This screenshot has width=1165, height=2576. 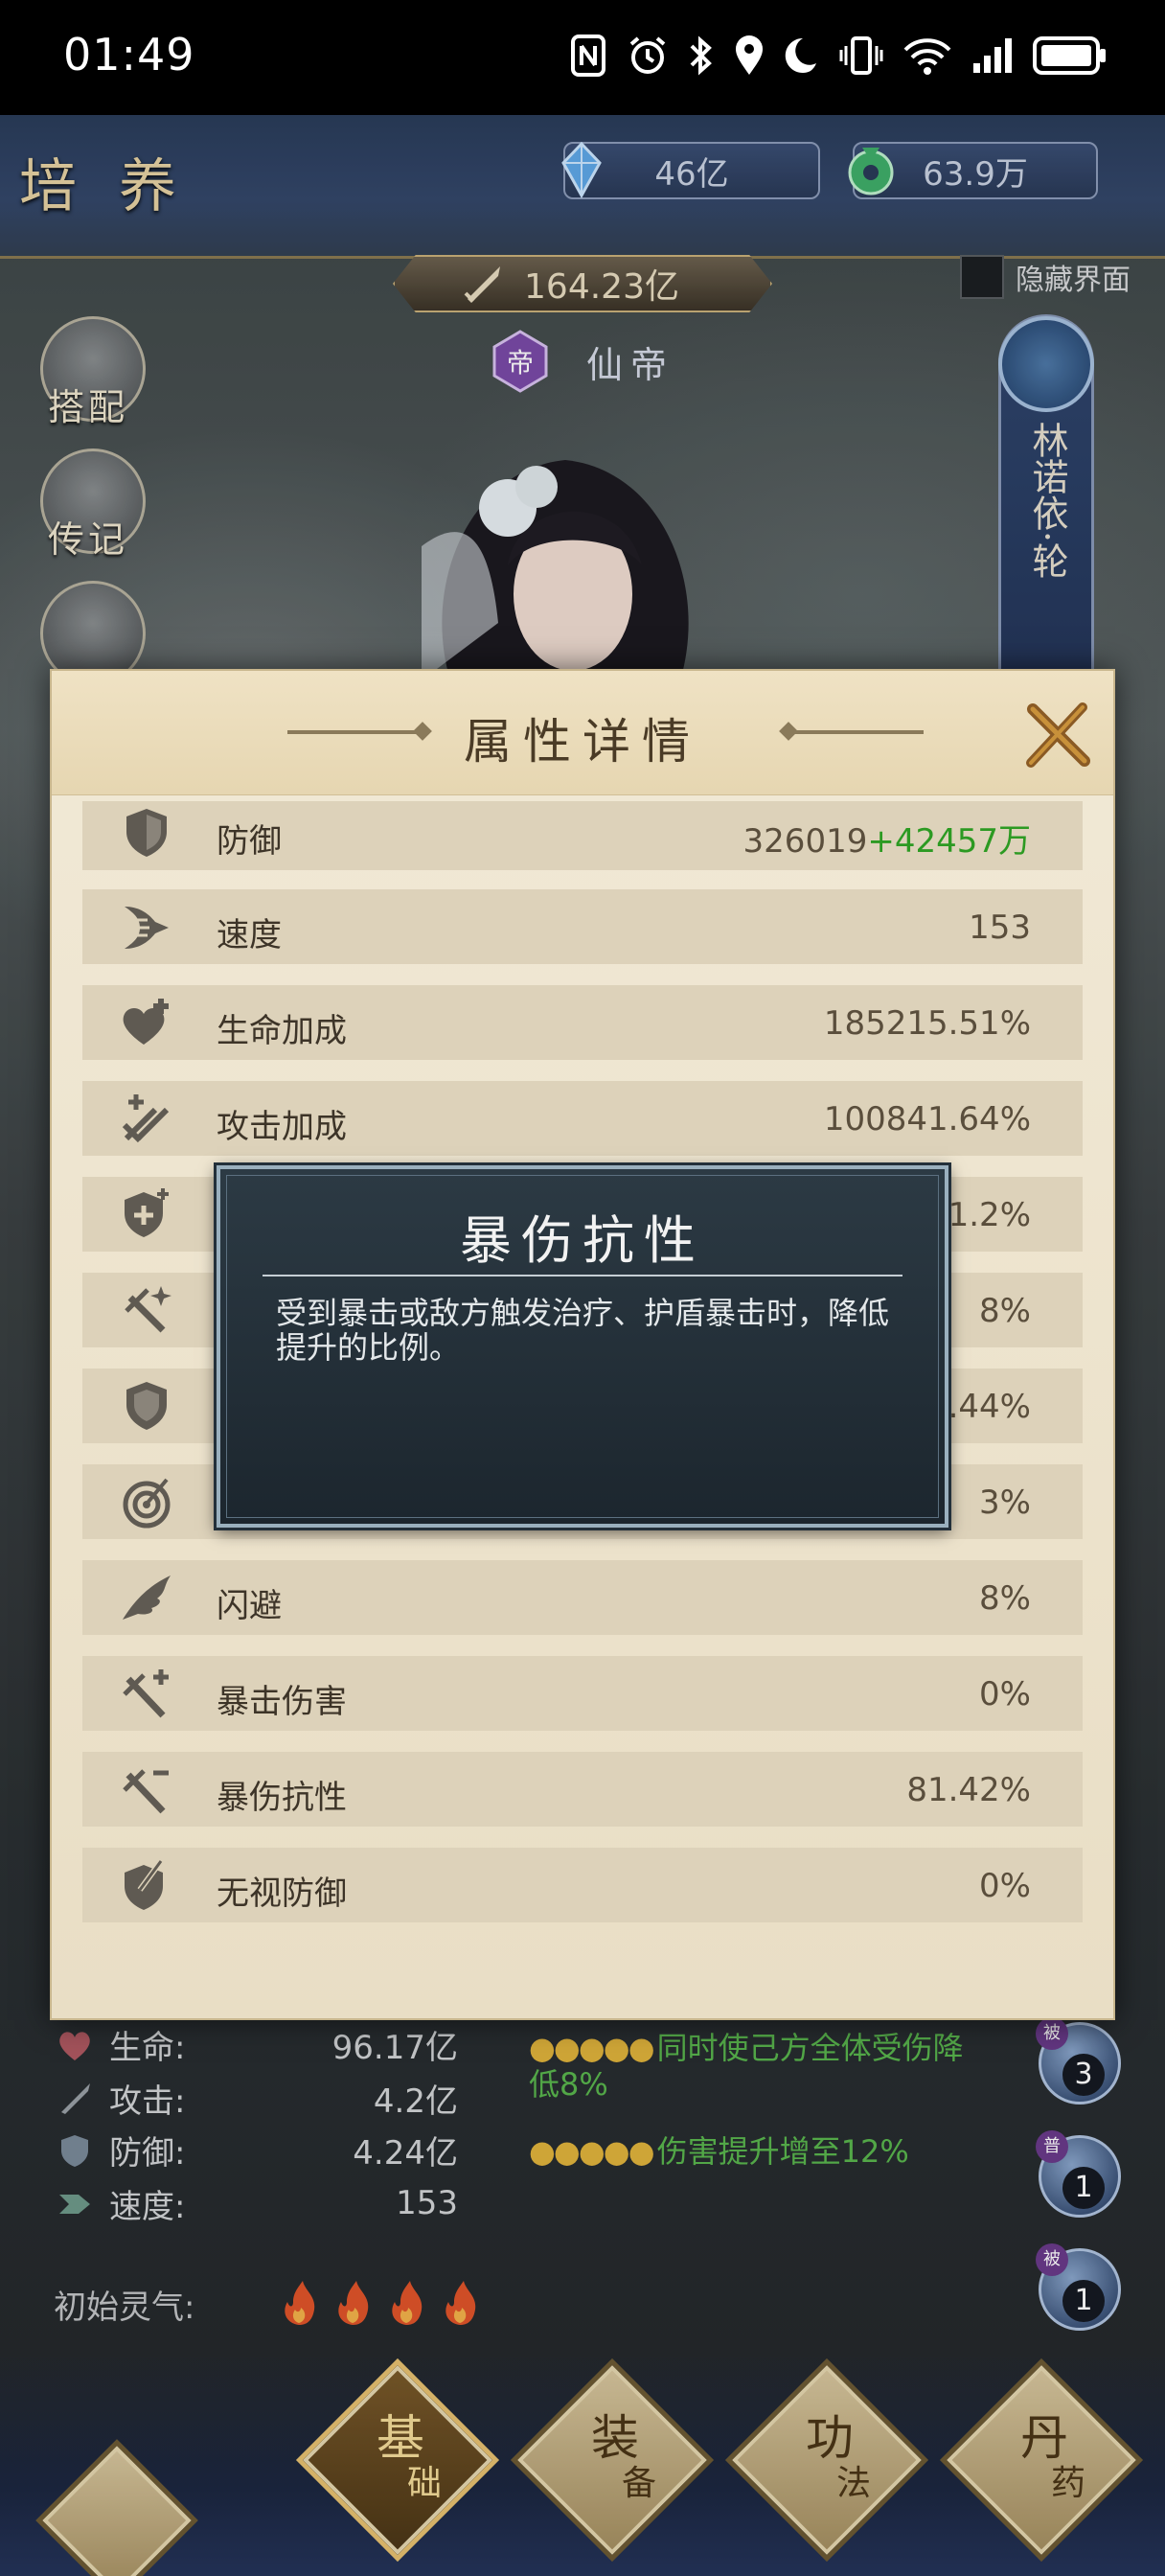 I want to click on pierce-icon, so click(x=144, y=1884).